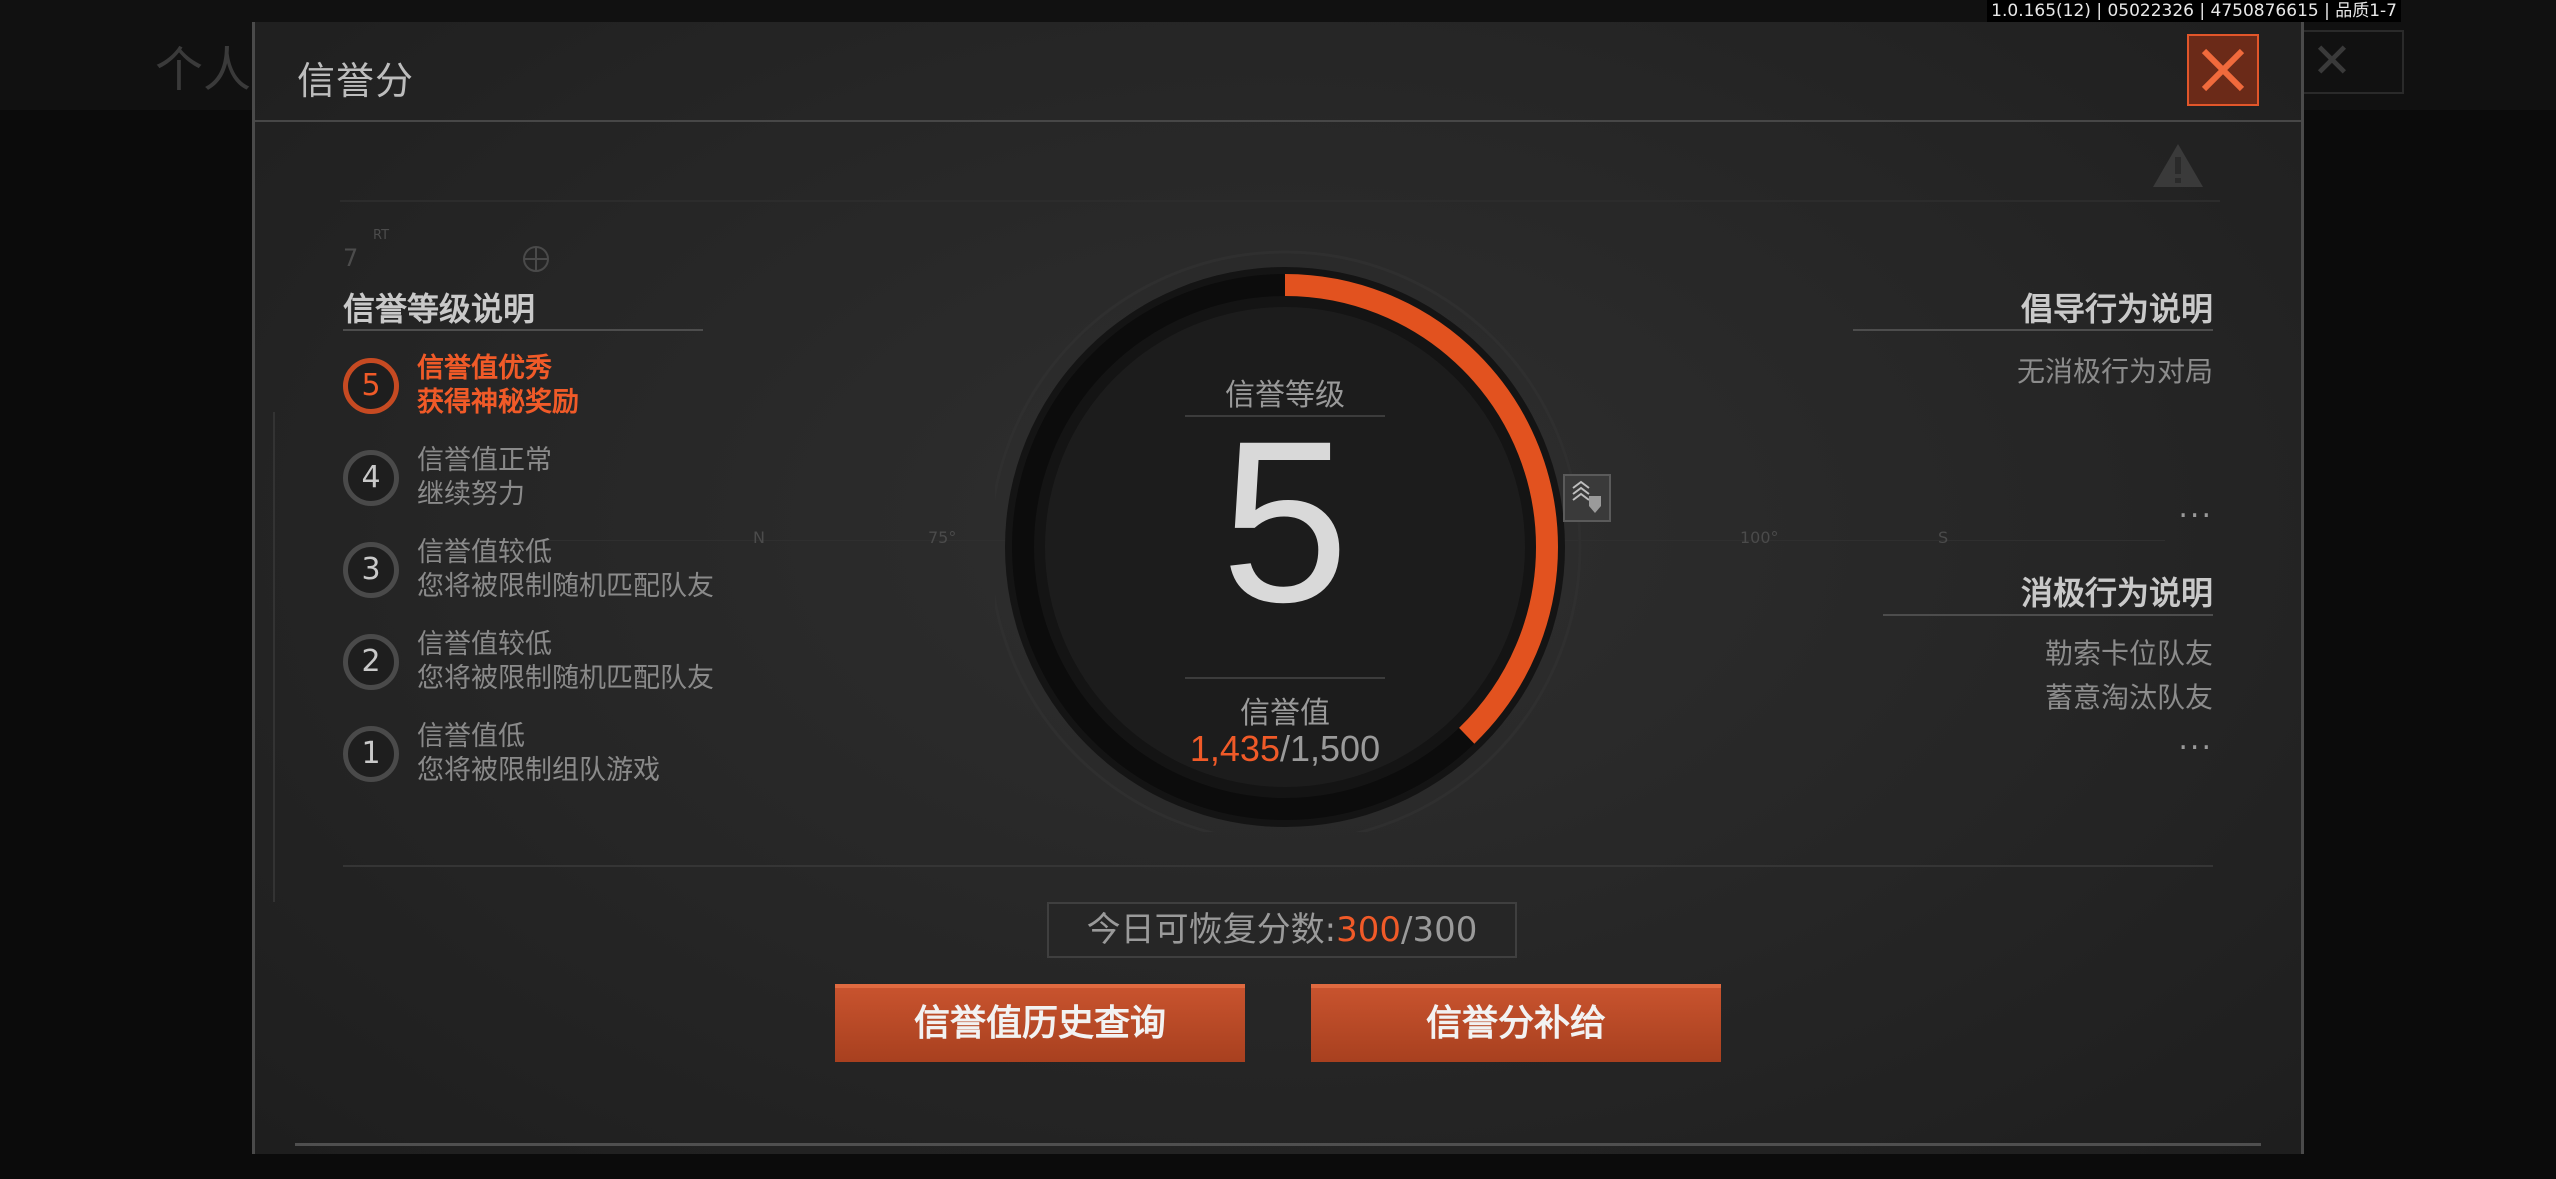 Image resolution: width=2556 pixels, height=1179 pixels. I want to click on tick-n: N, so click(759, 537).